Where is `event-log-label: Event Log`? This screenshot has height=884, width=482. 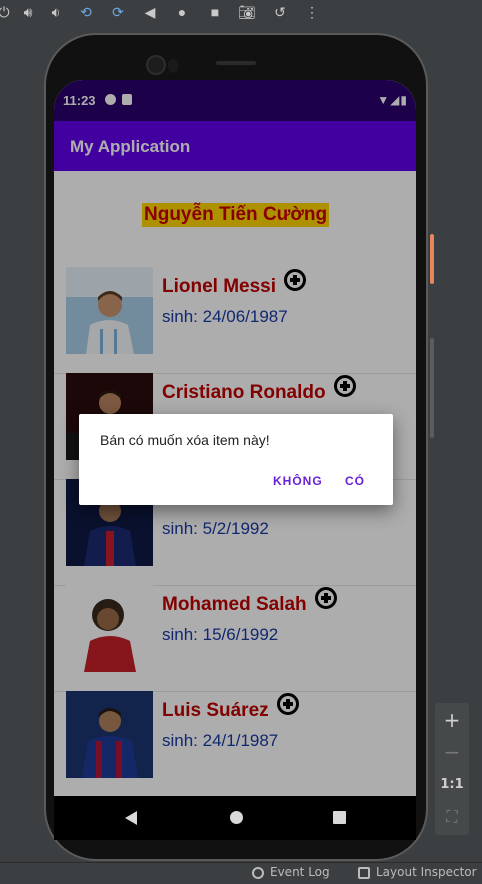
event-log-label: Event Log is located at coordinates (300, 872).